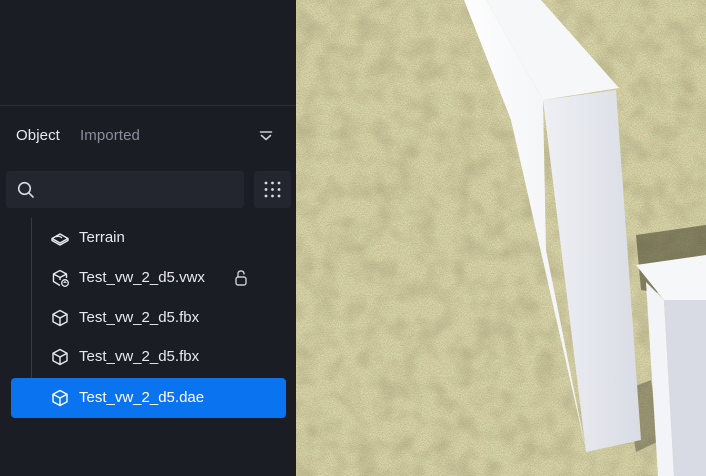 This screenshot has width=706, height=476. I want to click on tab-imported: Imported, so click(110, 135).